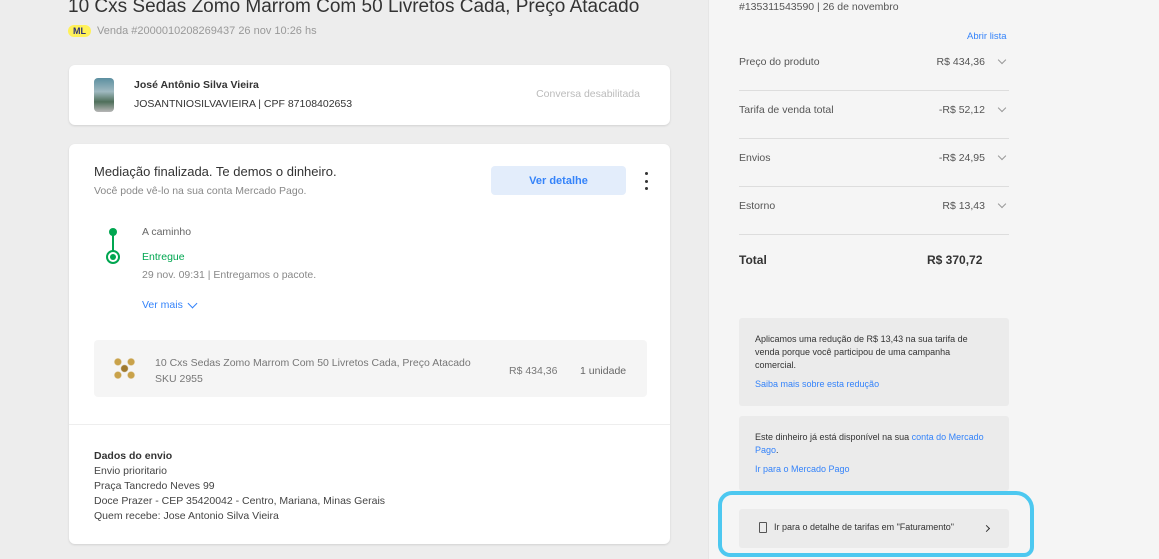 The width and height of the screenshot is (1159, 559). Describe the element at coordinates (763, 527) in the screenshot. I see `document-icon` at that location.